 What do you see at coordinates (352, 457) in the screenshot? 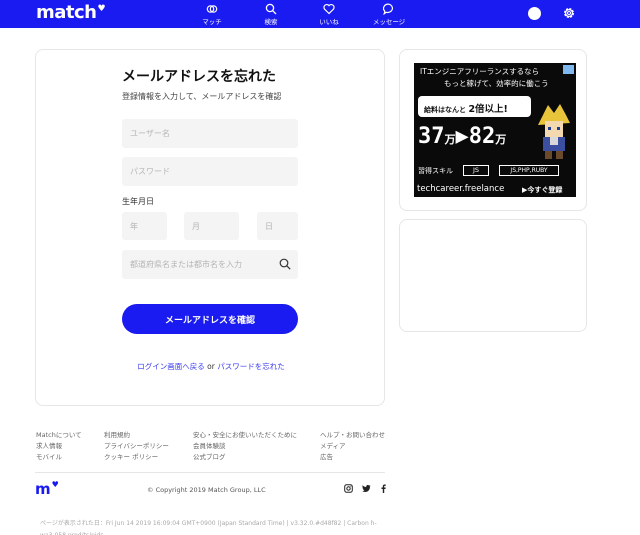
I see `footer-link: 広告` at bounding box center [352, 457].